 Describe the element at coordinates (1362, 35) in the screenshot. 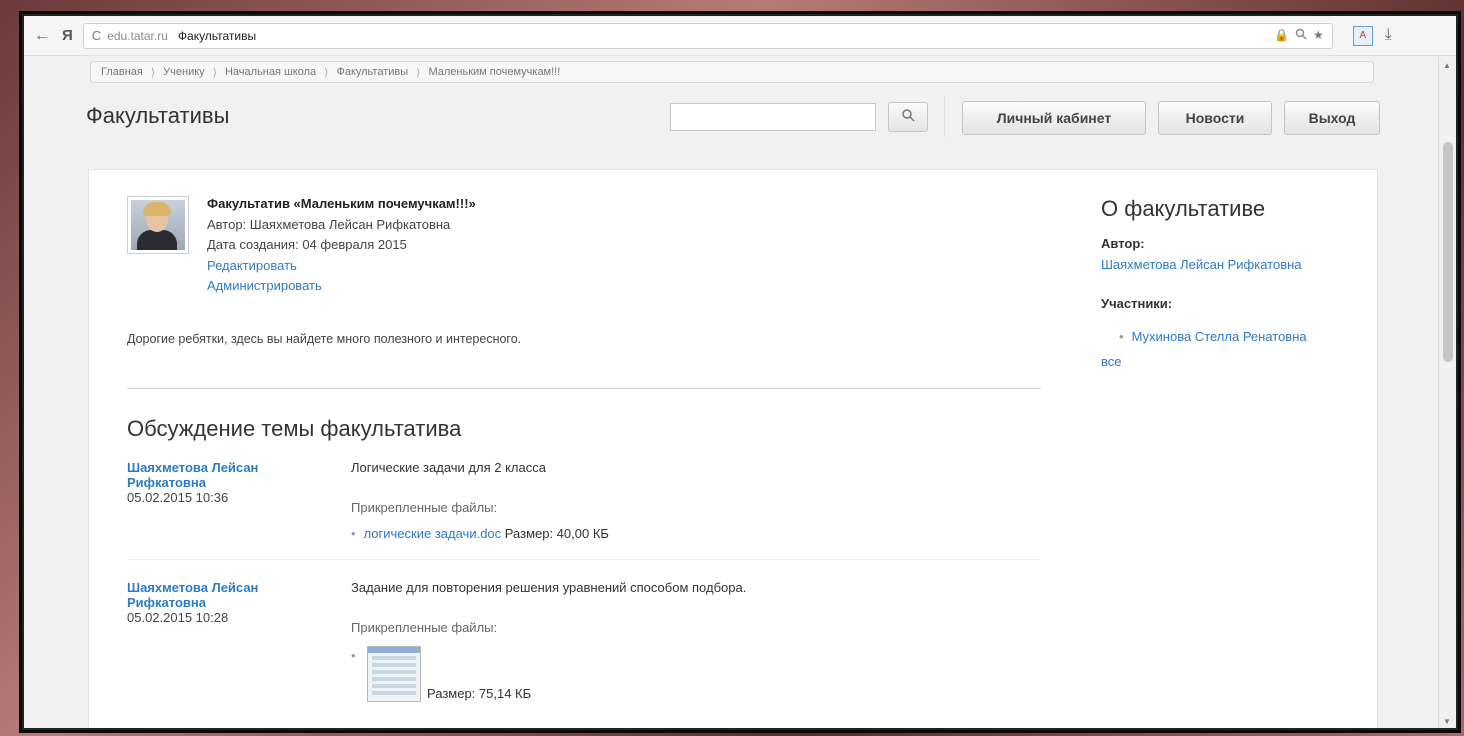

I see `translate-extension-icon: A` at that location.